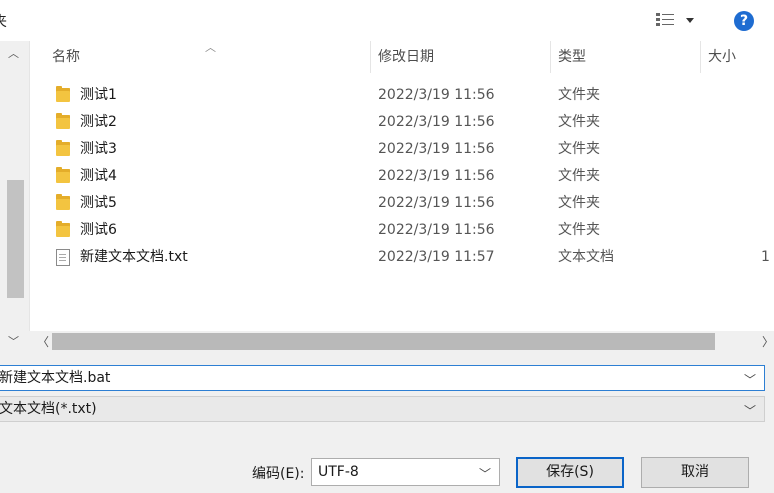  I want to click on filename-combobox: 新建文本文档.bat ﹀, so click(382, 378).